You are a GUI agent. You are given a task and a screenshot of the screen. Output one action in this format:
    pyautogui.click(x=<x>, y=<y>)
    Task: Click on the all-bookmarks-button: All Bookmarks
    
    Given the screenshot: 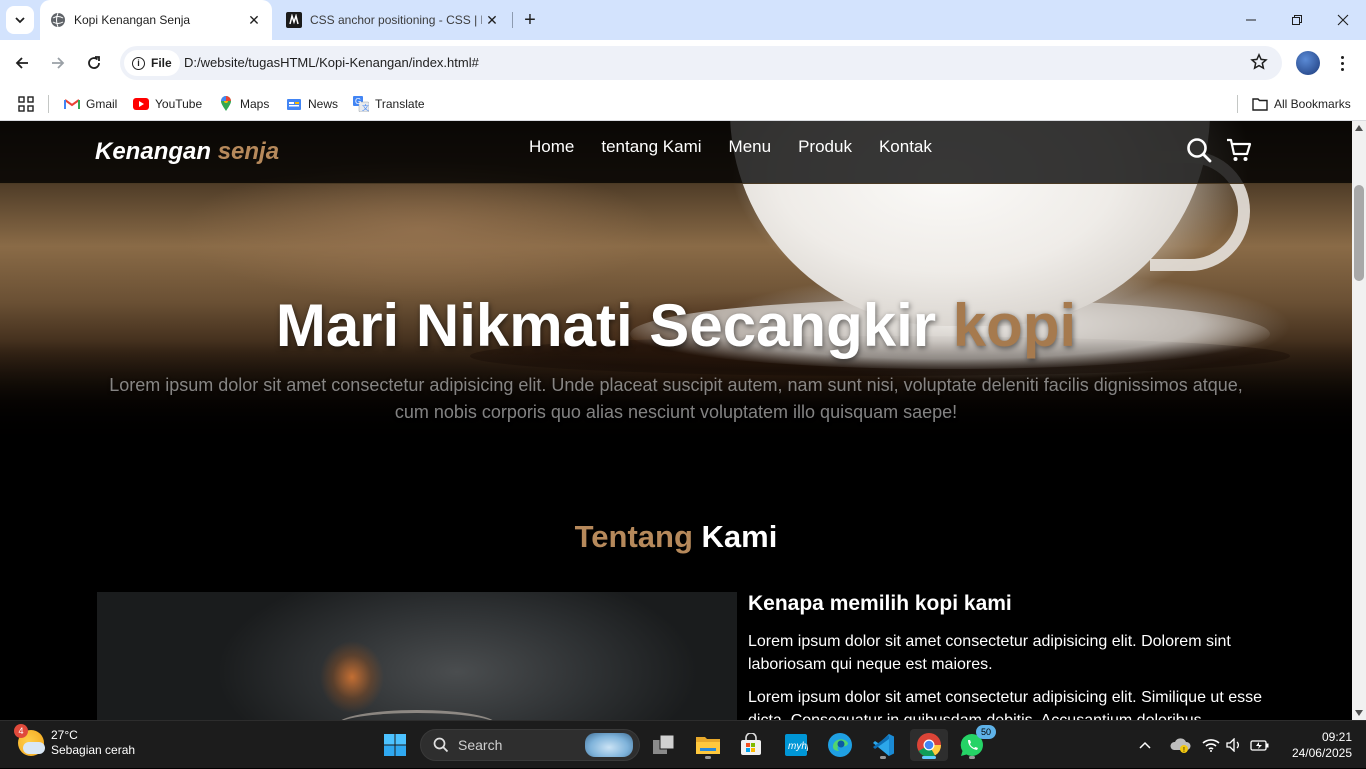 What is the action you would take?
    pyautogui.click(x=1301, y=104)
    